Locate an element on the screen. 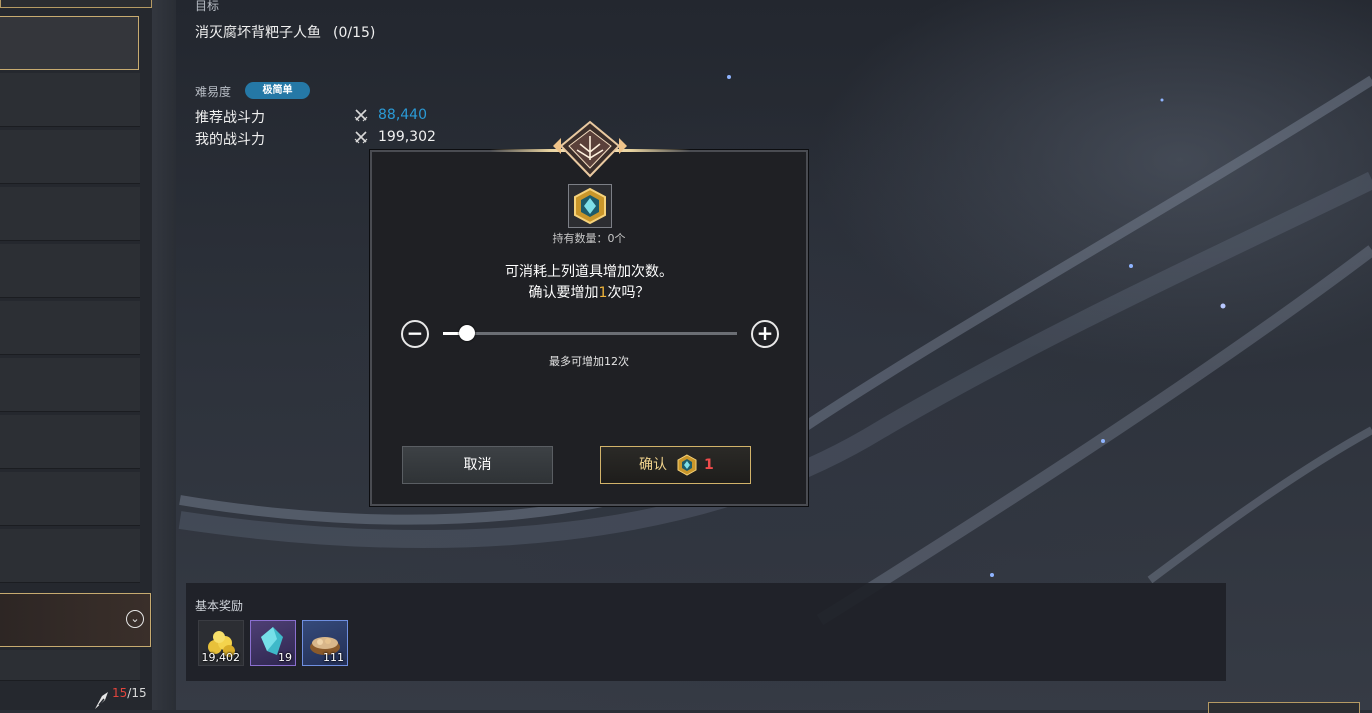 This screenshot has height=713, width=1372. bottom-right-button-partial is located at coordinates (1284, 707).